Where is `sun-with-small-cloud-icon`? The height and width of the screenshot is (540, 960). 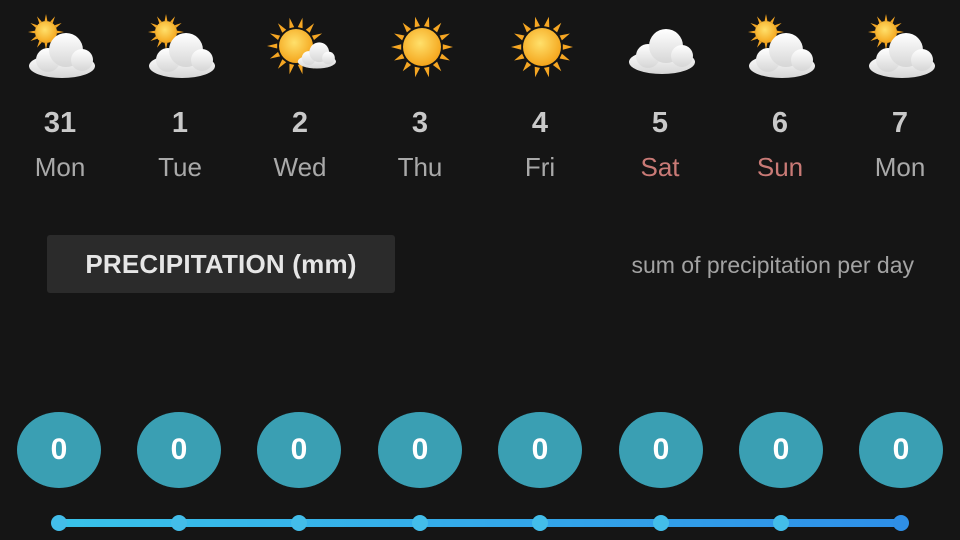
sun-with-small-cloud-icon is located at coordinates (302, 47).